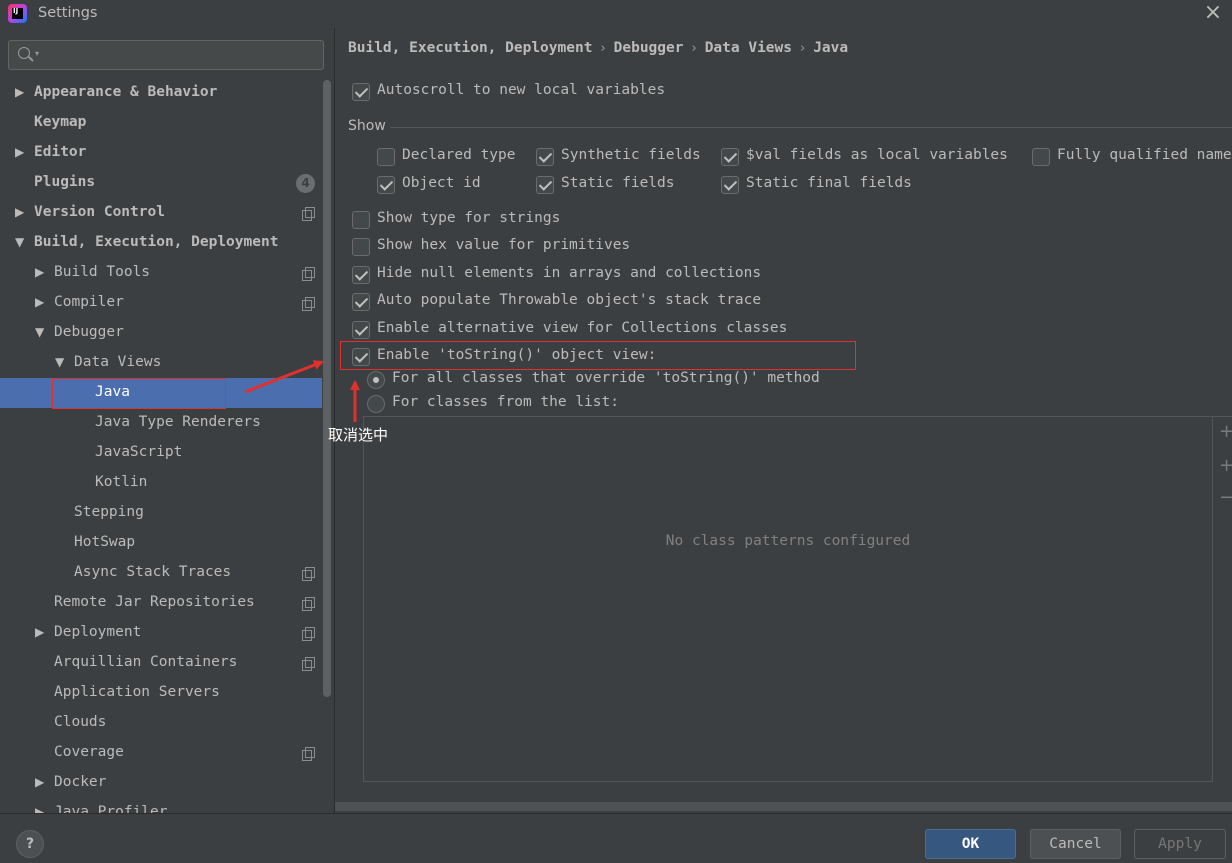 The width and height of the screenshot is (1232, 863). Describe the element at coordinates (161, 123) in the screenshot. I see `sidebar-item-keymap: Keymap` at that location.